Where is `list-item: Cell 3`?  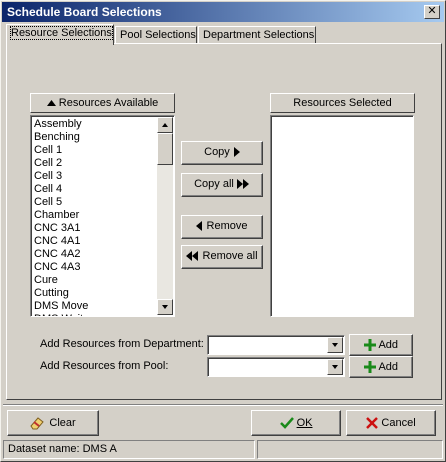 list-item: Cell 3 is located at coordinates (94, 176).